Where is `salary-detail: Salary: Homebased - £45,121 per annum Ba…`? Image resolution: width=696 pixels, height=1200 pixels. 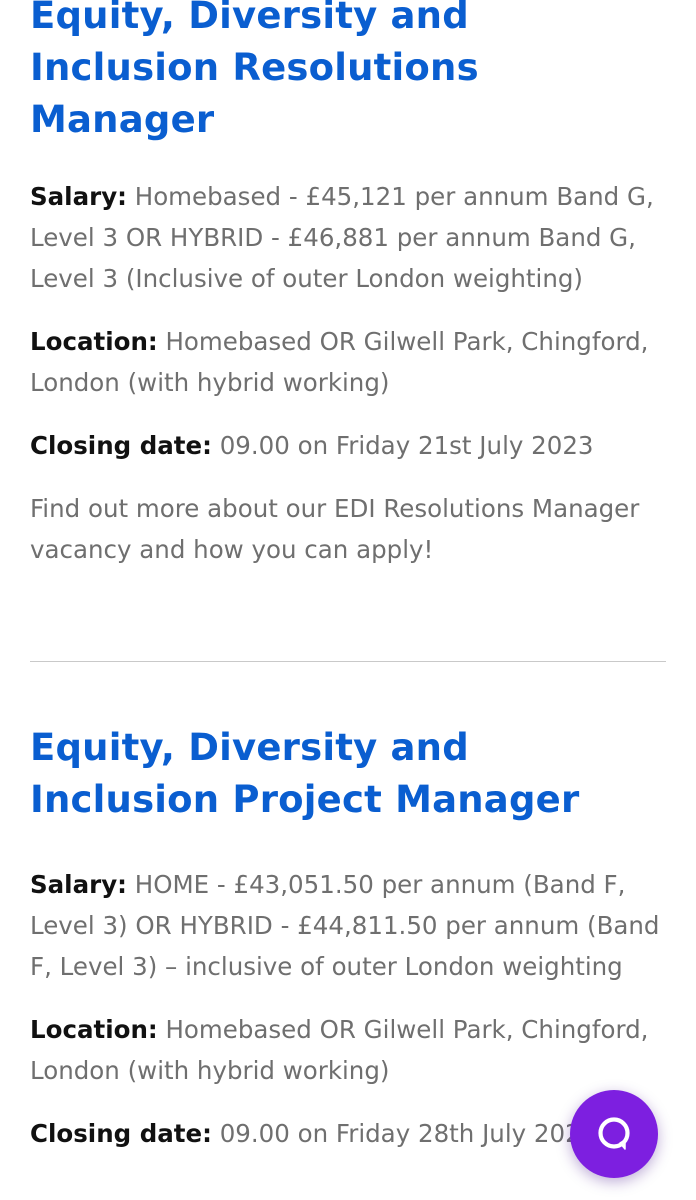
salary-detail: Salary: Homebased - £45,121 per annum Ba… is located at coordinates (350, 237).